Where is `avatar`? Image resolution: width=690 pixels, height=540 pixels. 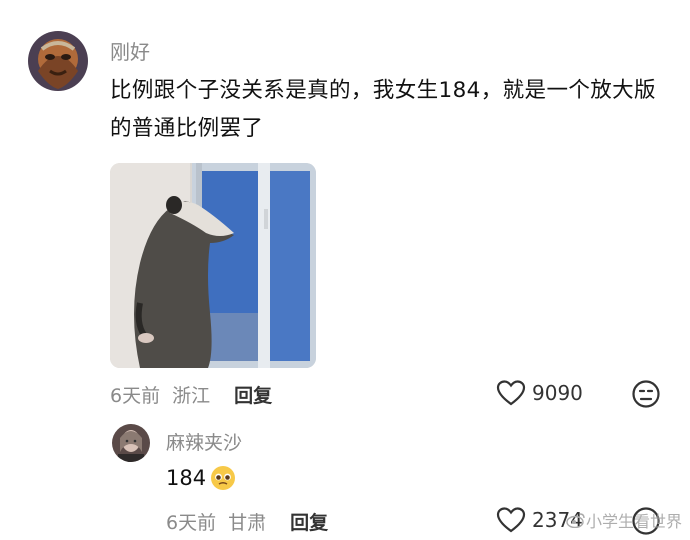 avatar is located at coordinates (58, 61).